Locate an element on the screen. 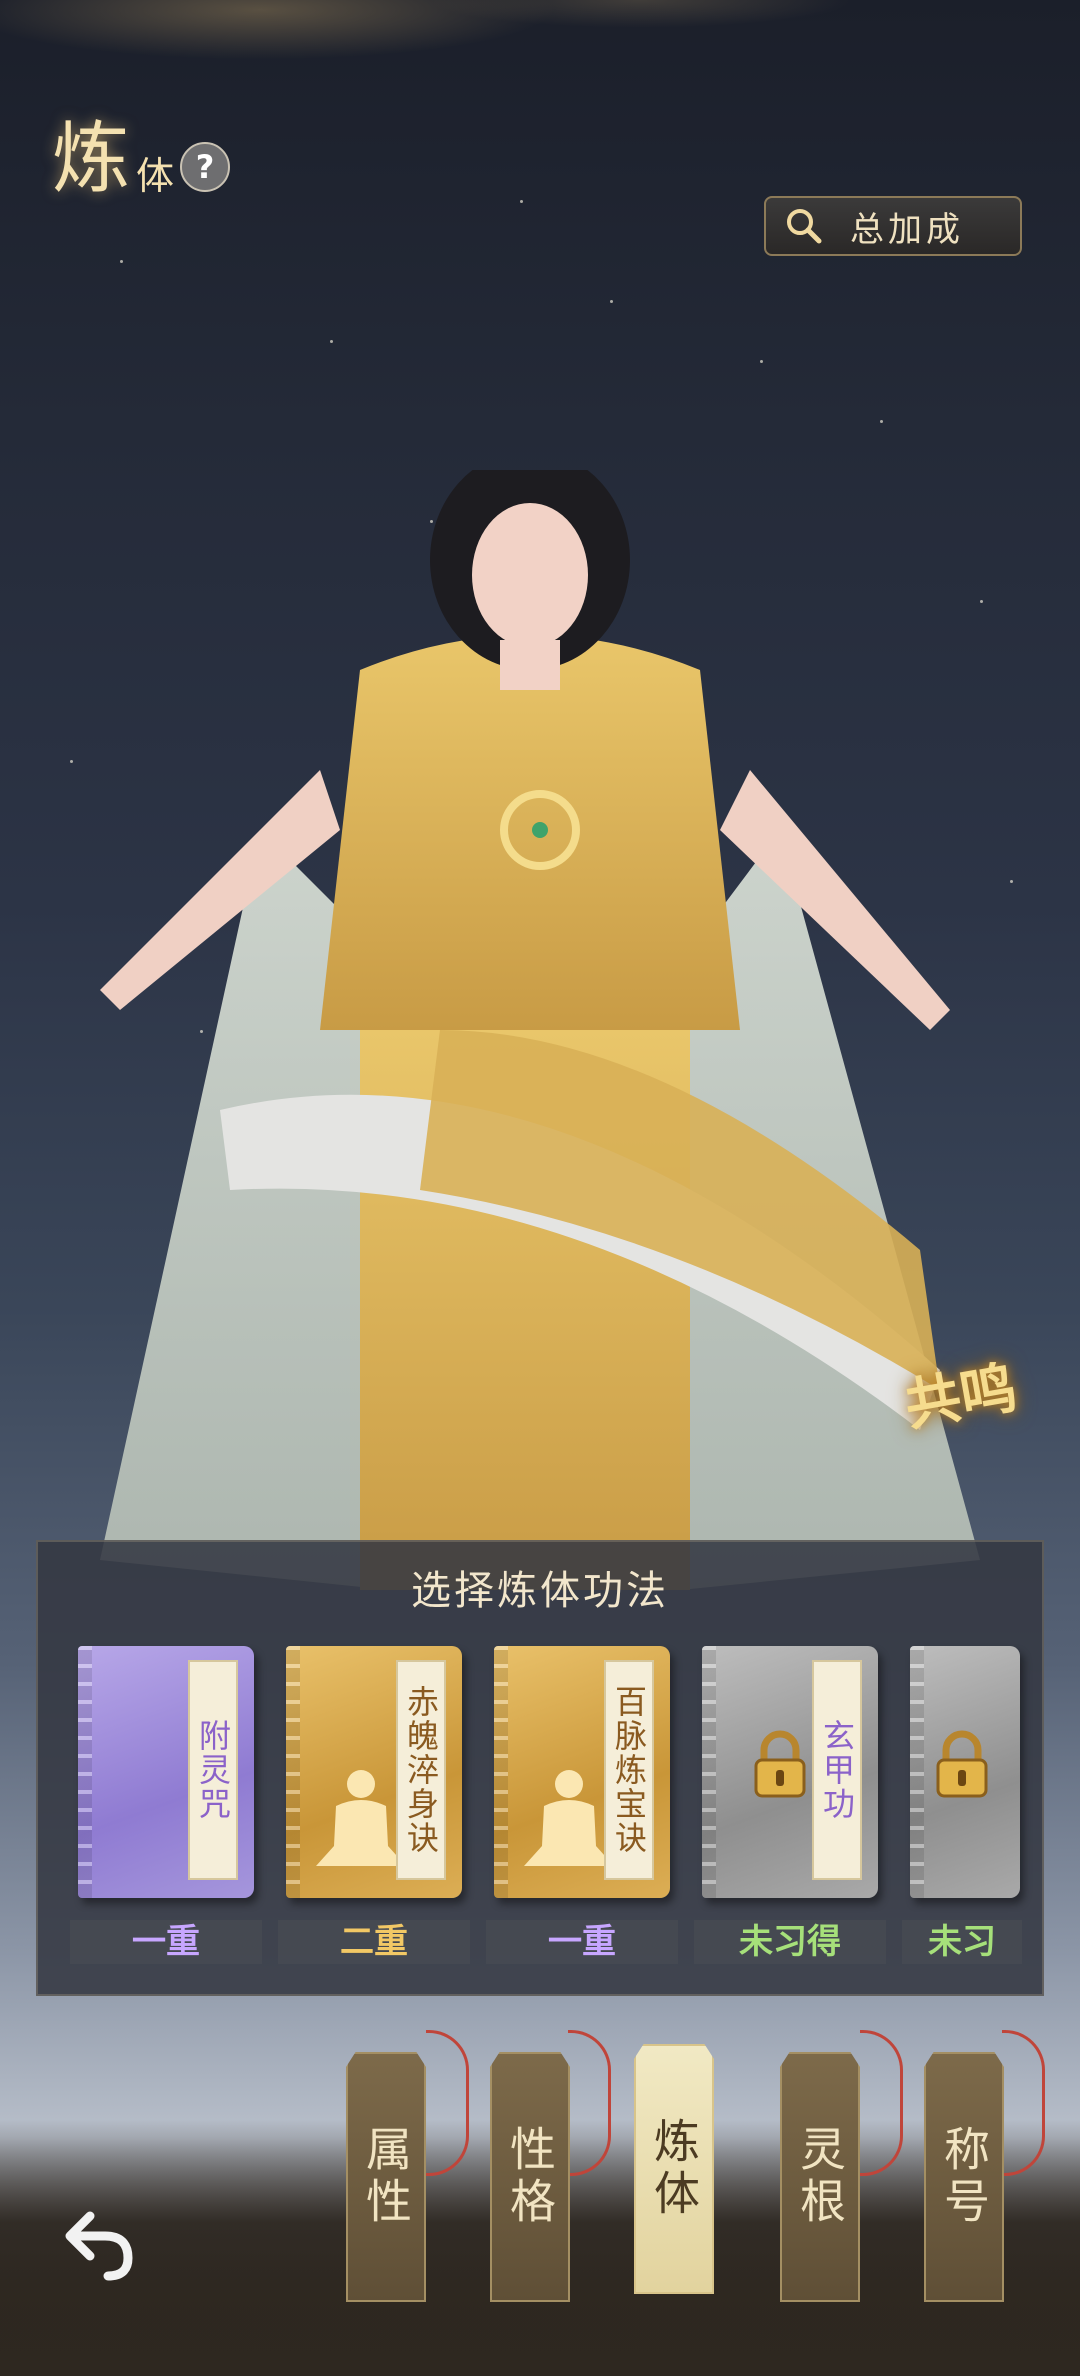 This screenshot has height=2376, width=1080. book-title: 百脉炼宝诀 is located at coordinates (629, 1770).